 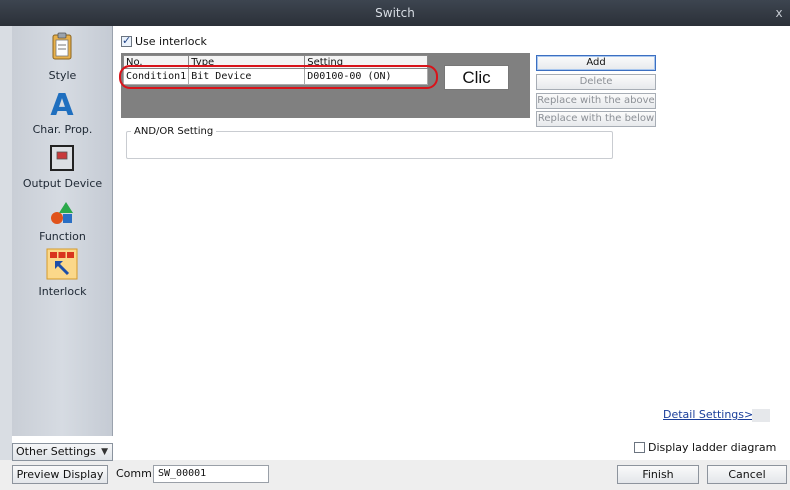 I want to click on output-device-icon, so click(x=62, y=158).